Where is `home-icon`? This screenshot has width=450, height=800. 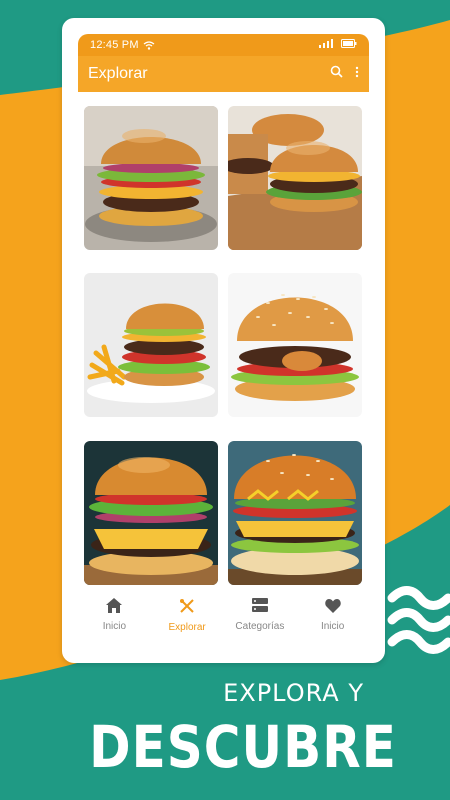
home-icon is located at coordinates (114, 608).